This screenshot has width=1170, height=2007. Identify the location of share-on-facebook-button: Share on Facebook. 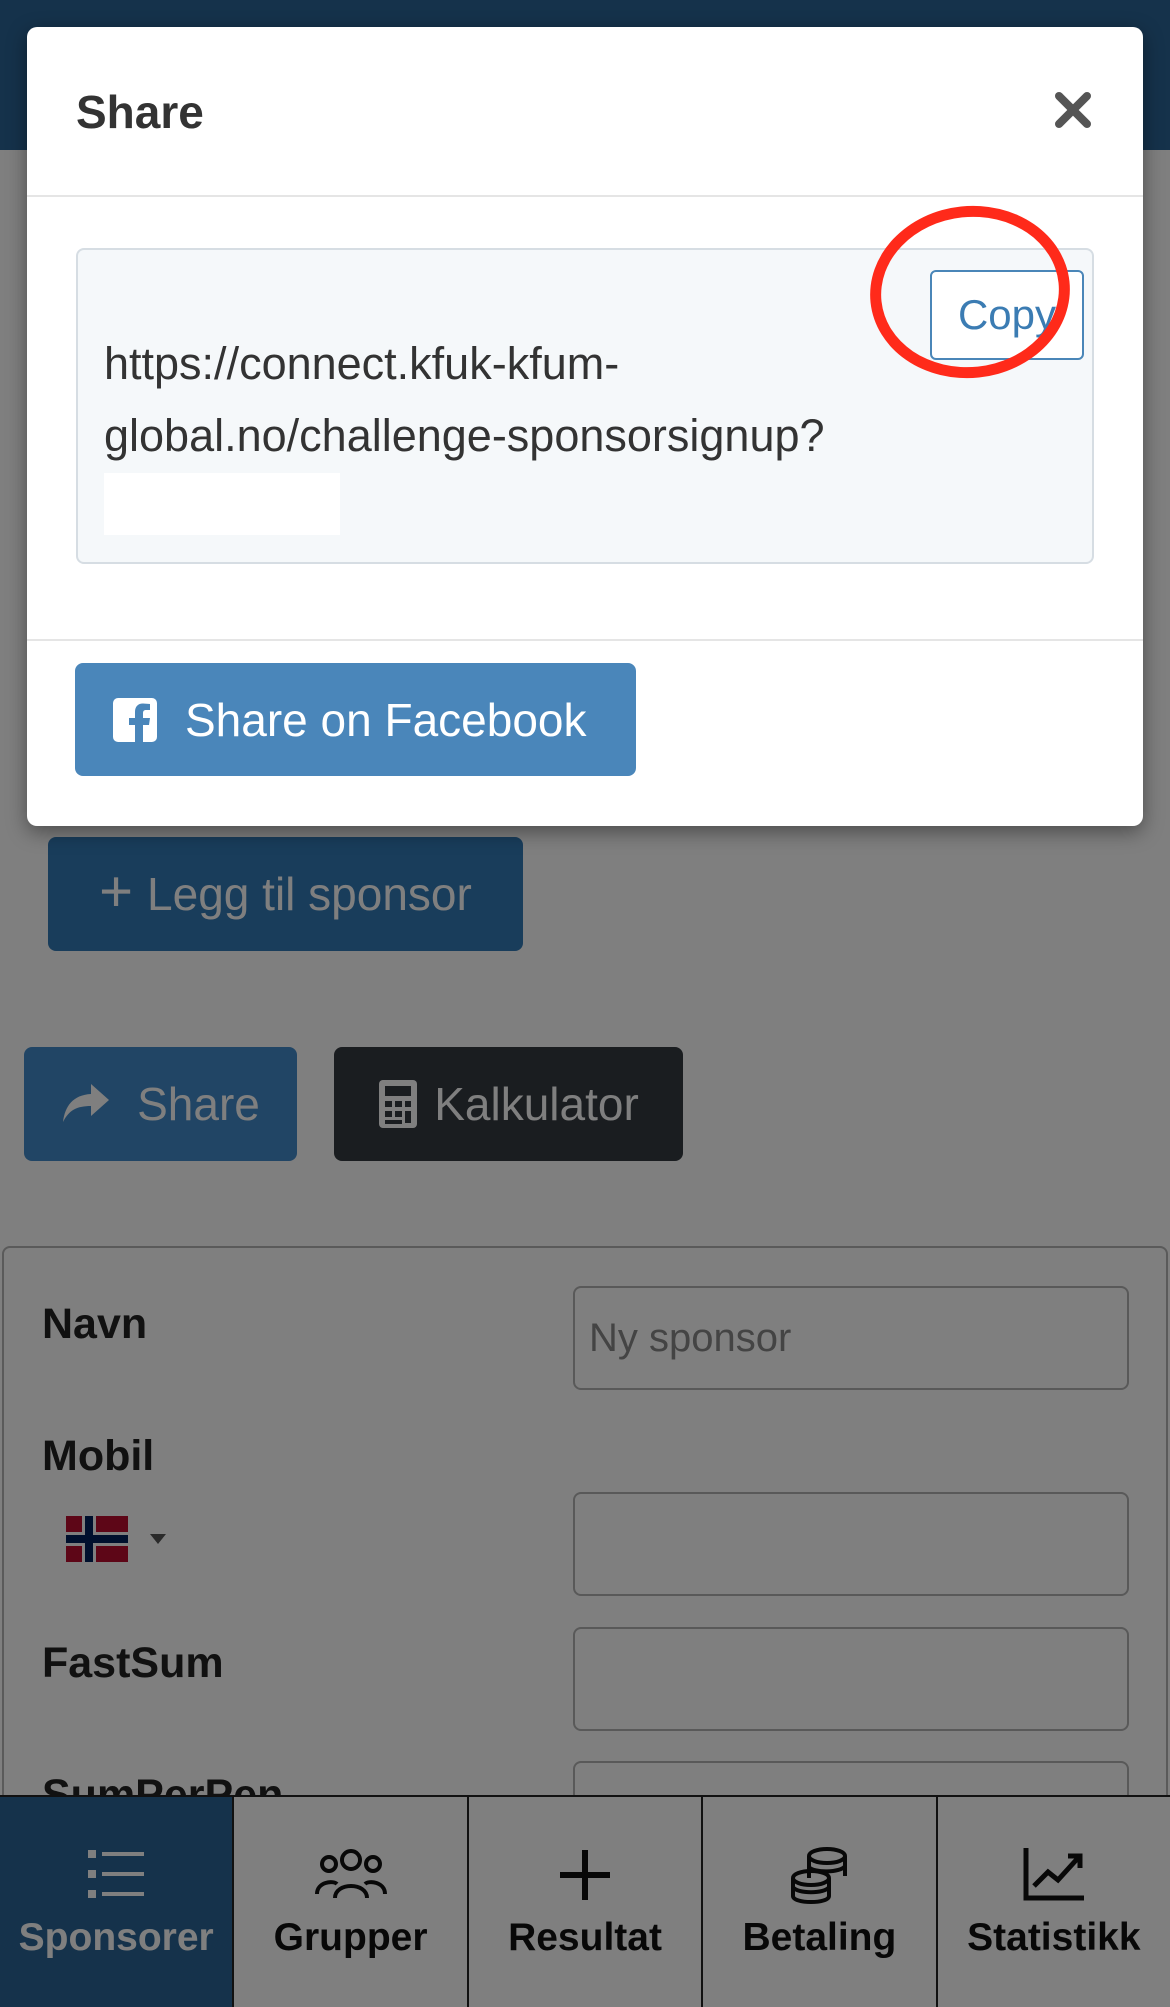
(355, 719).